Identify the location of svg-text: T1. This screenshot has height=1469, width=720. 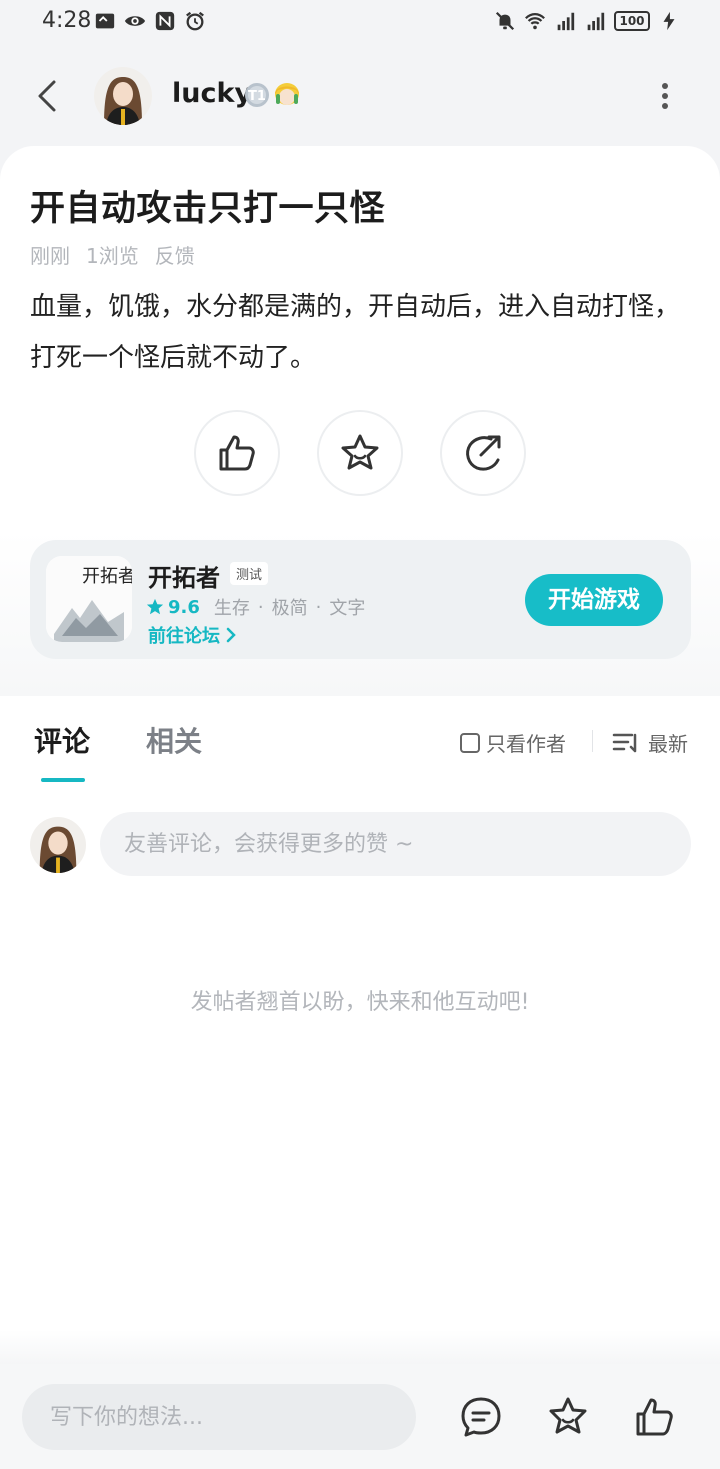
(257, 96).